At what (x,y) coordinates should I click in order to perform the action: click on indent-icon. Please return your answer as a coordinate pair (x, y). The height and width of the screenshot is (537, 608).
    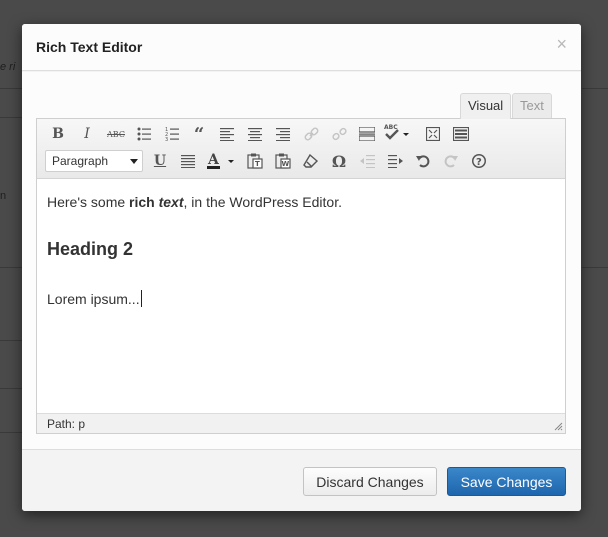
    Looking at the image, I should click on (395, 161).